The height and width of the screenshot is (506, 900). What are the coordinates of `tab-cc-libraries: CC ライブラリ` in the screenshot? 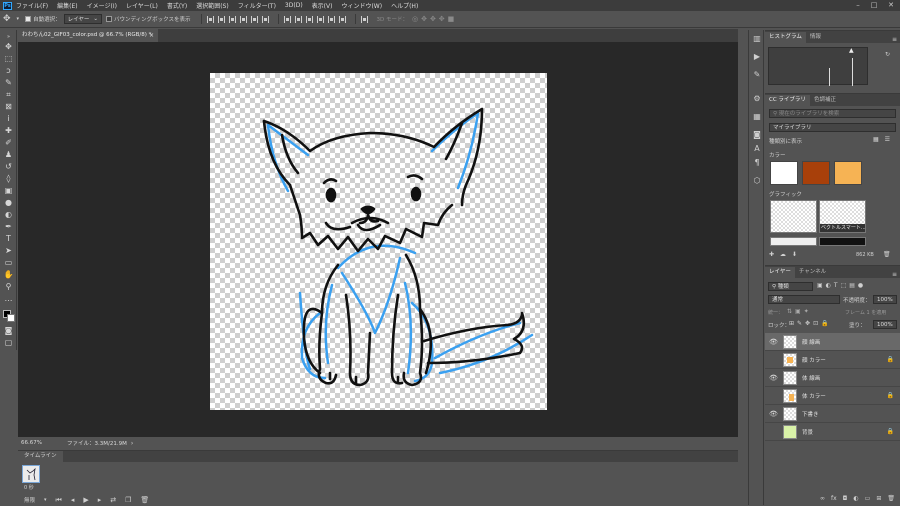 It's located at (787, 100).